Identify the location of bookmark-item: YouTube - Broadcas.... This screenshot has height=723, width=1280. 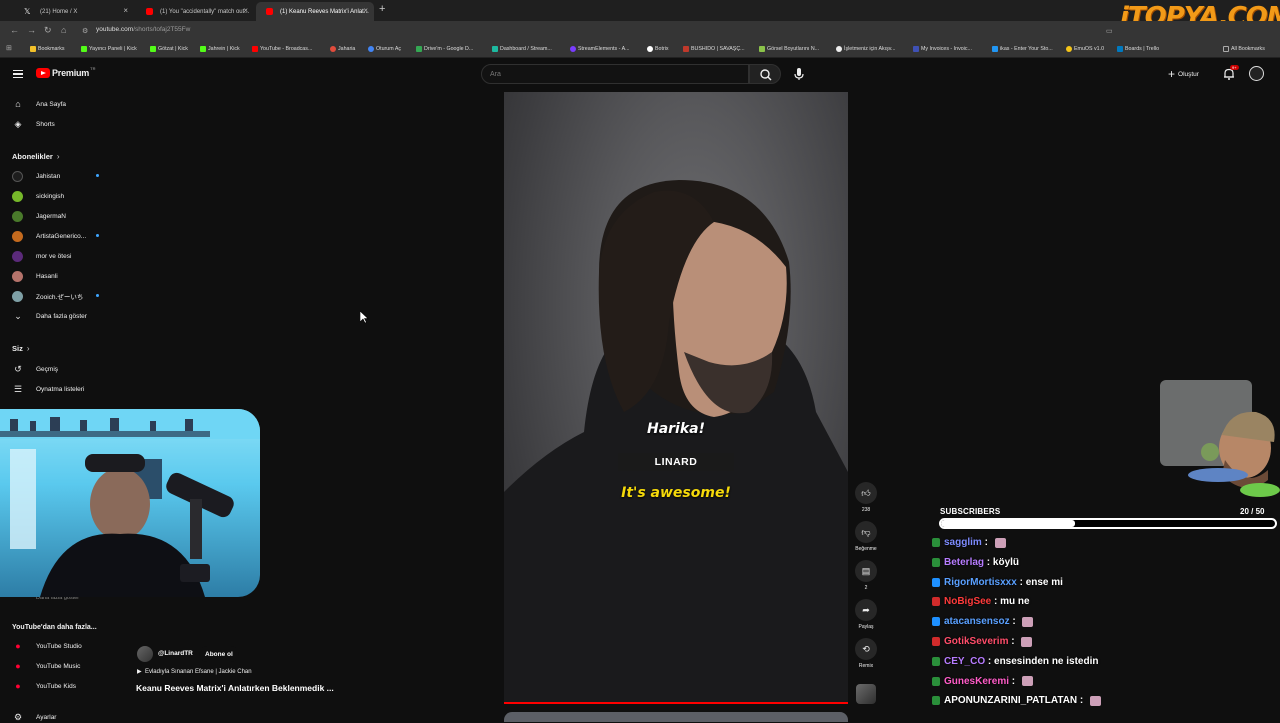
(282, 49).